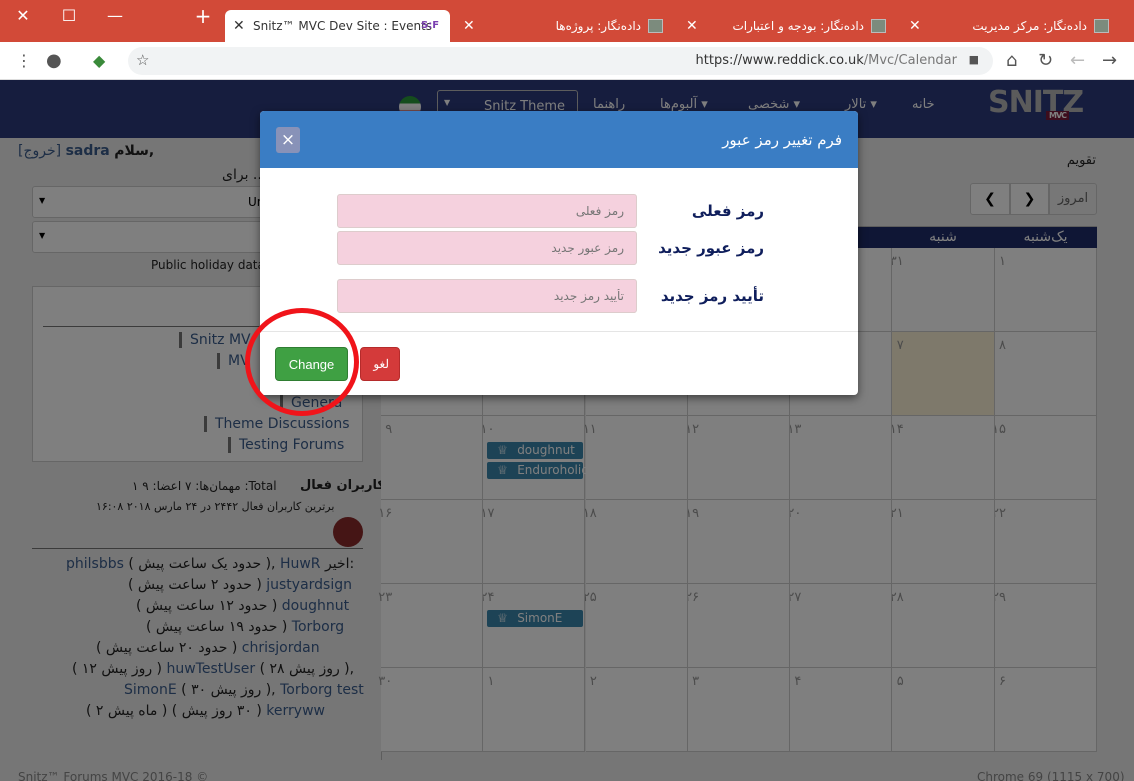 This screenshot has height=781, width=1134. I want to click on new-password-label: رمز عبور جدید, so click(711, 248).